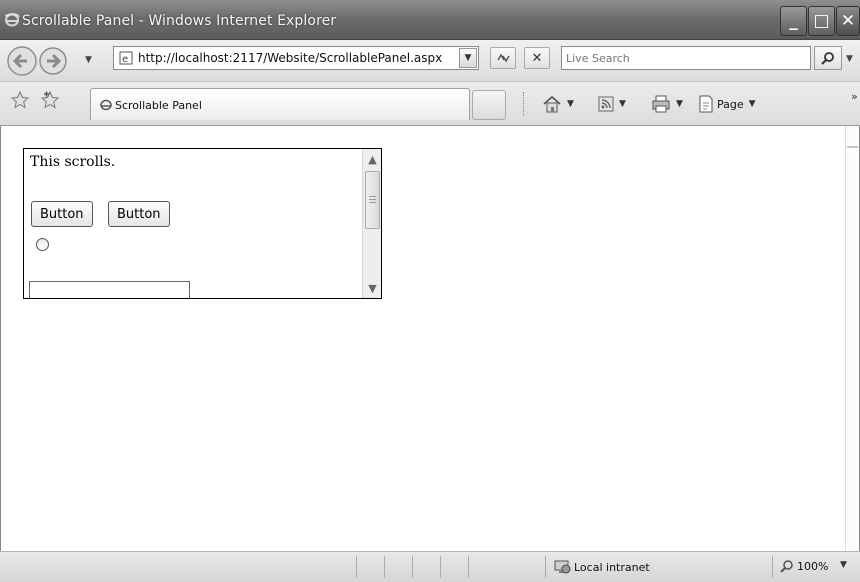 Image resolution: width=860 pixels, height=582 pixels. What do you see at coordinates (562, 567) in the screenshot?
I see `globe-icon` at bounding box center [562, 567].